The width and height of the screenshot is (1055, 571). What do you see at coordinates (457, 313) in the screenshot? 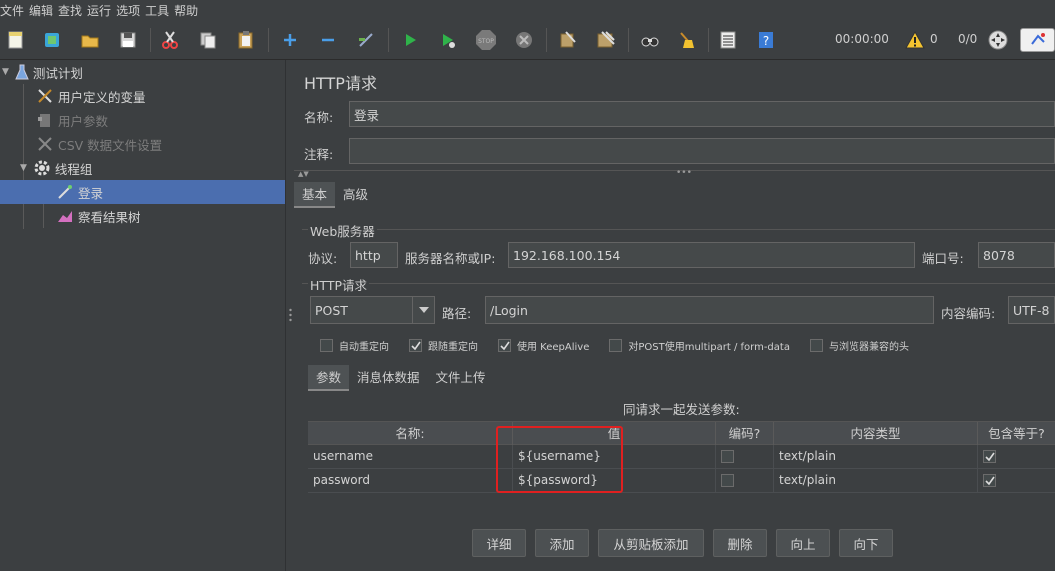
I see `path-label: 路径:` at bounding box center [457, 313].